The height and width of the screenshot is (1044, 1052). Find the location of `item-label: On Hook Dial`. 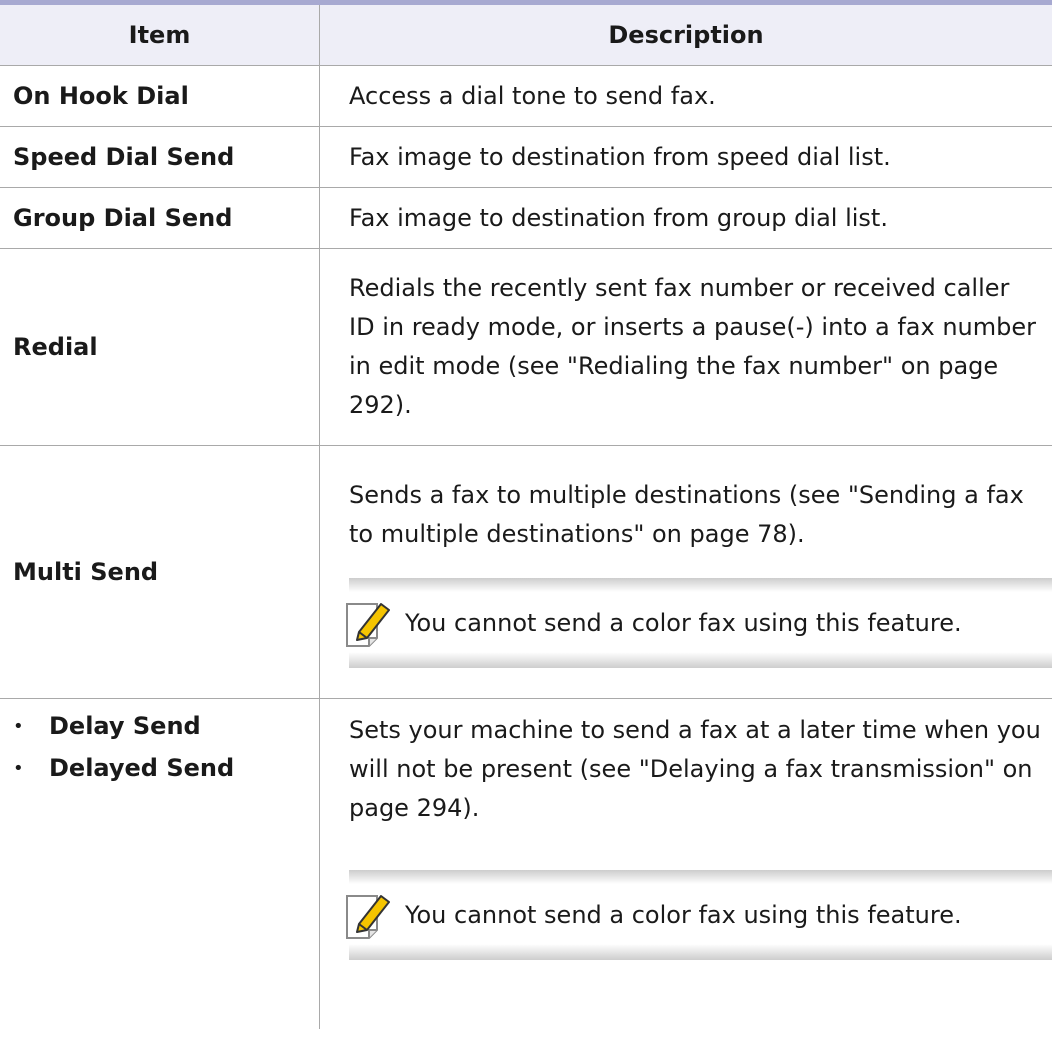

item-label: On Hook Dial is located at coordinates (101, 95).